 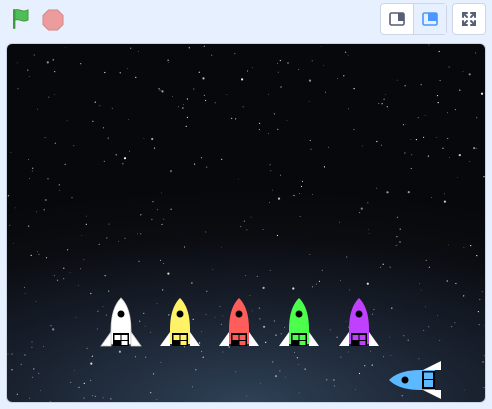 What do you see at coordinates (359, 324) in the screenshot?
I see `rocket-purple` at bounding box center [359, 324].